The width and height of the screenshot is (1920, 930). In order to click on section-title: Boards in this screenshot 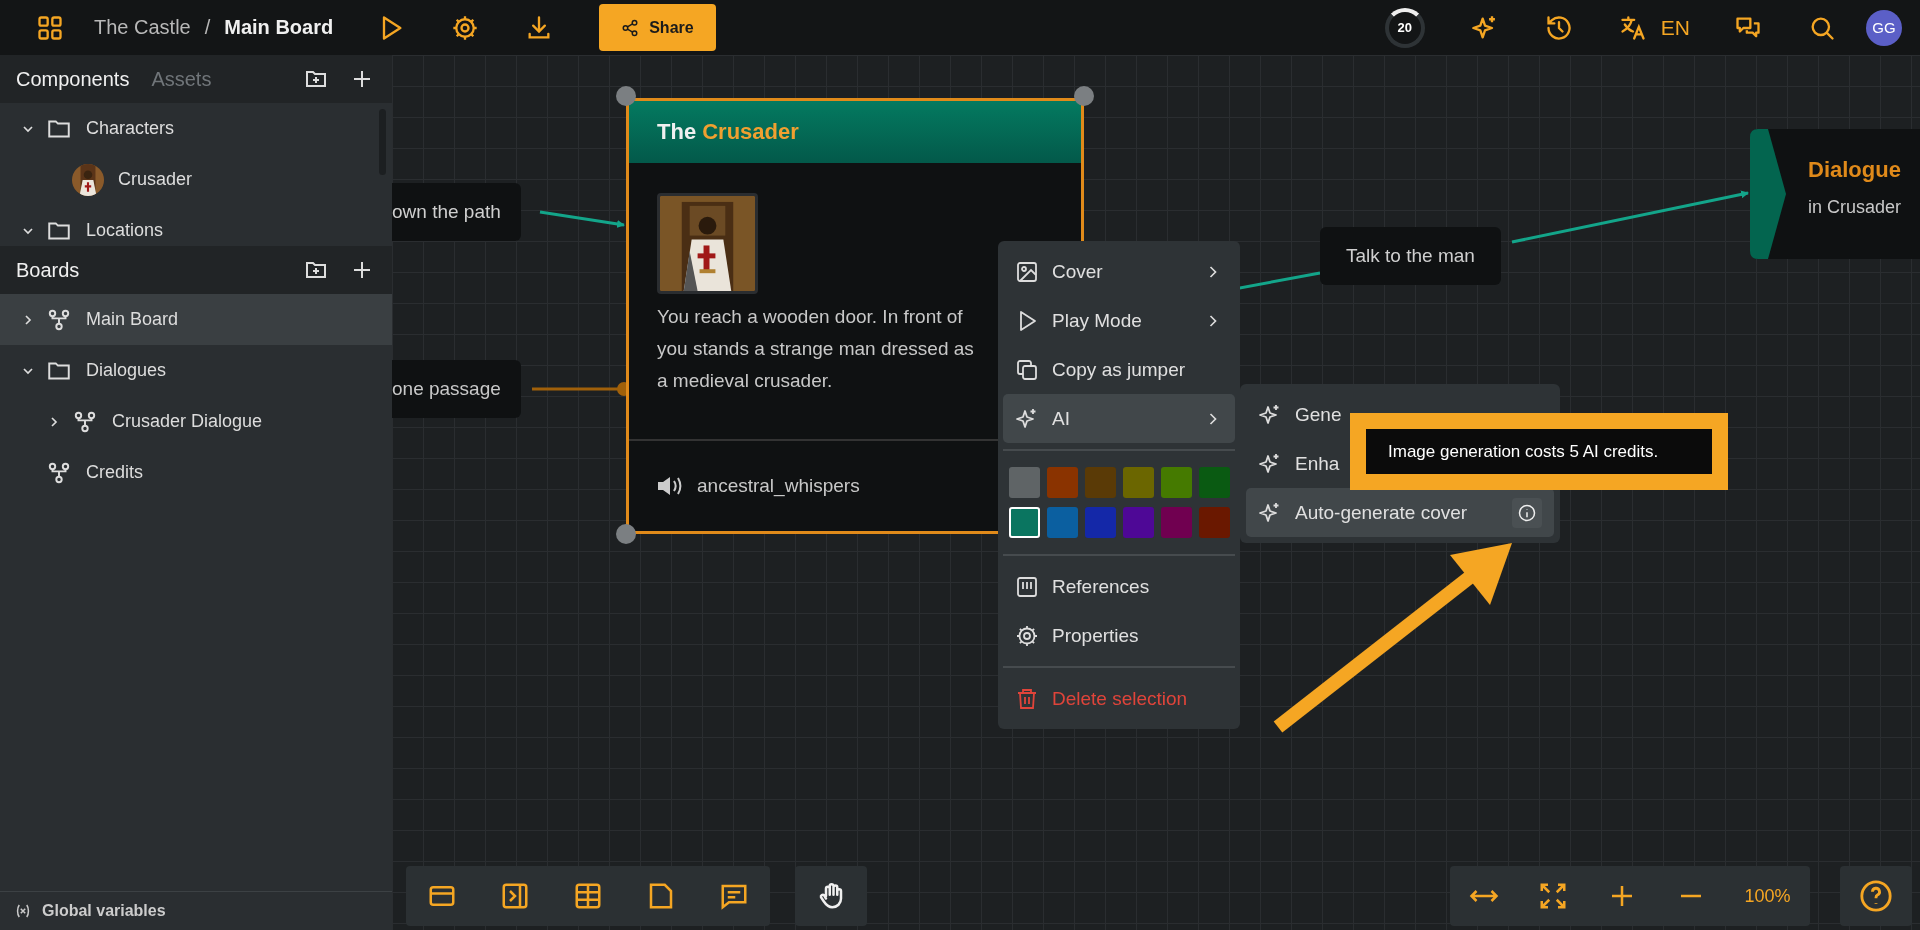, I will do `click(48, 270)`.